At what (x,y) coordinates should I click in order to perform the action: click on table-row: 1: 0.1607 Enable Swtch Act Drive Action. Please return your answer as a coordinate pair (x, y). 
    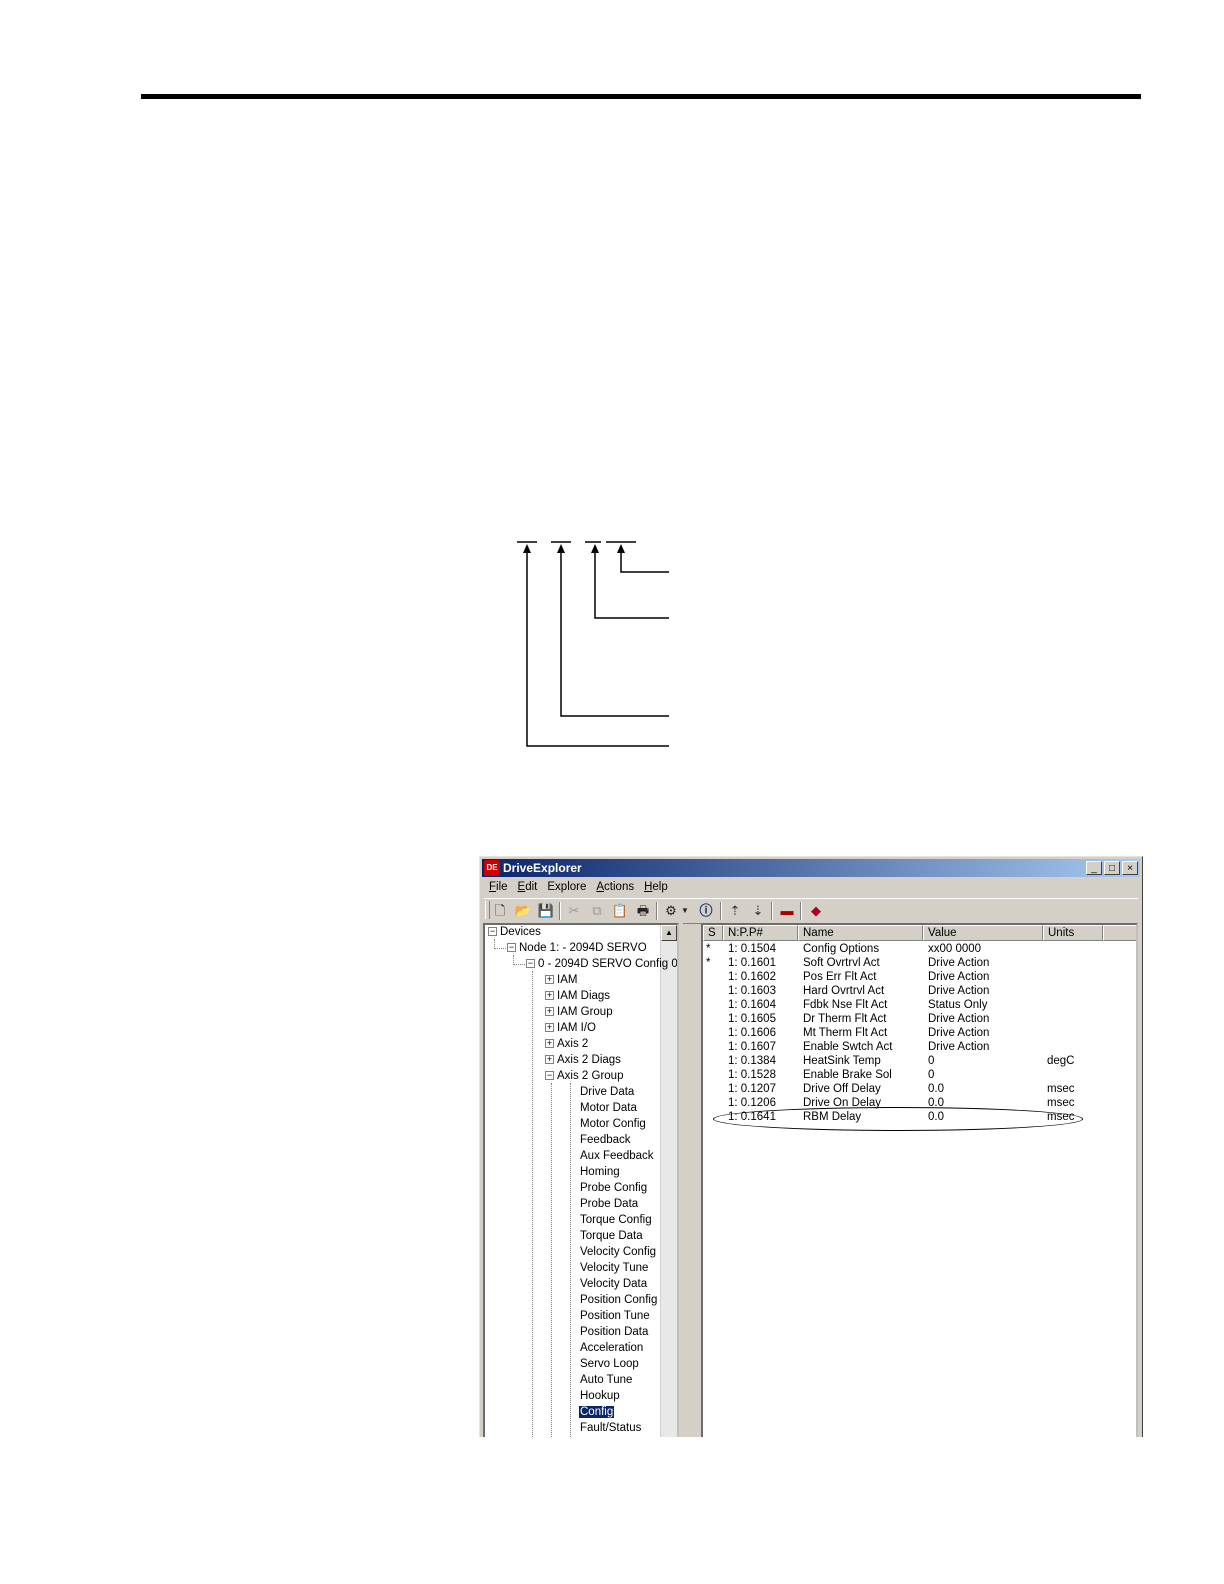
    Looking at the image, I should click on (919, 1047).